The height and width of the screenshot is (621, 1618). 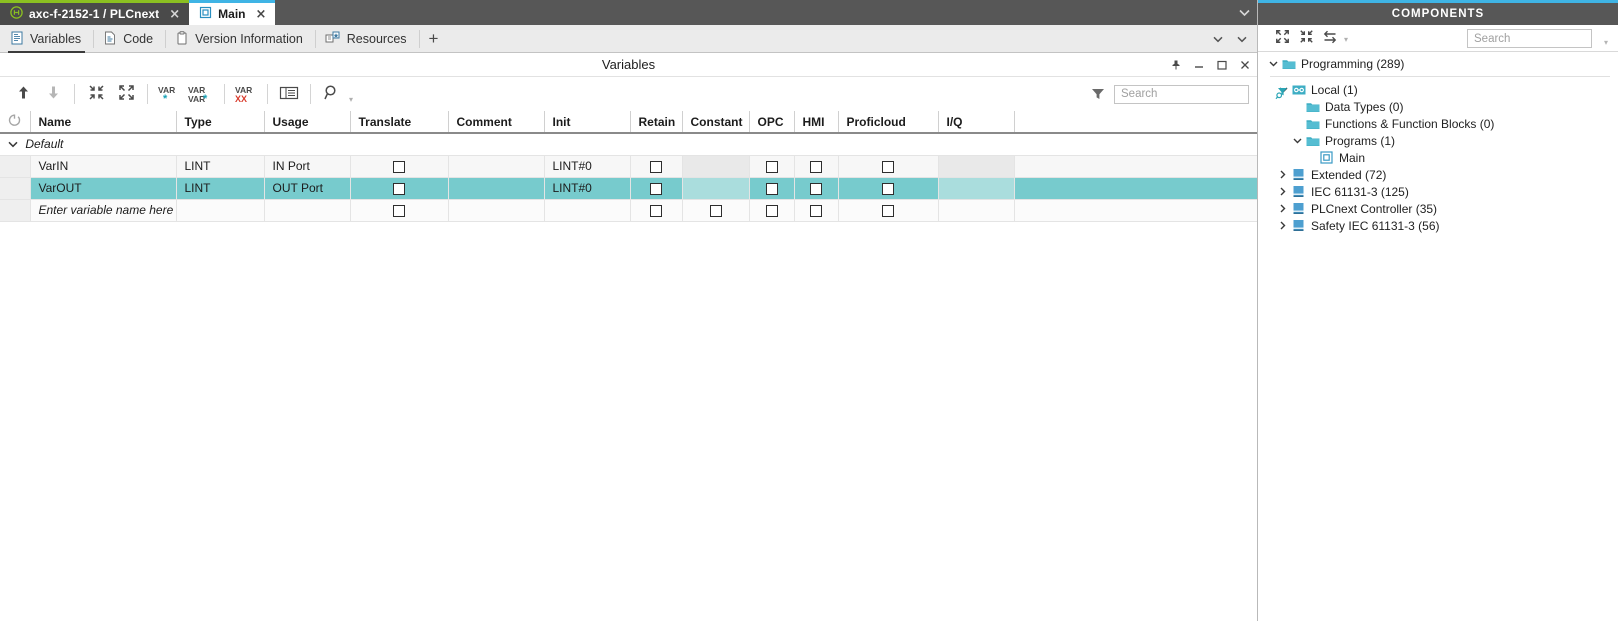 I want to click on column-header-translate: Translate, so click(x=399, y=122).